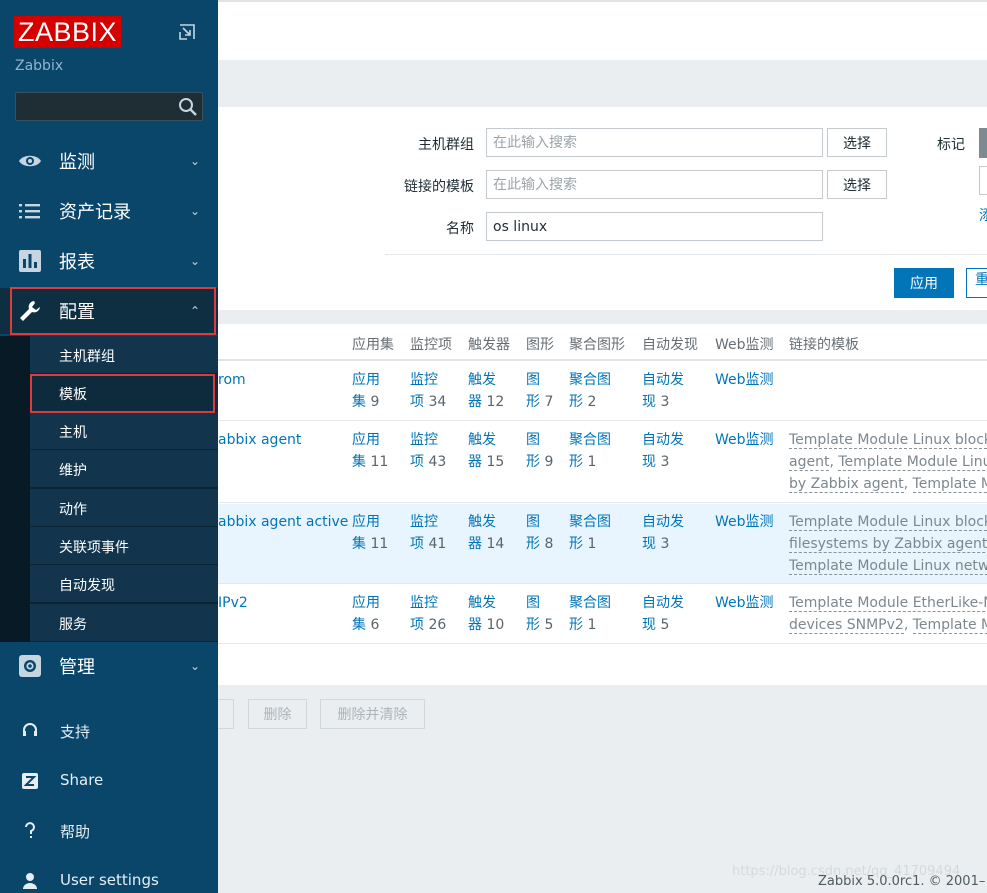  What do you see at coordinates (539, 451) in the screenshot?
I see `graphs-link: 图形 9` at bounding box center [539, 451].